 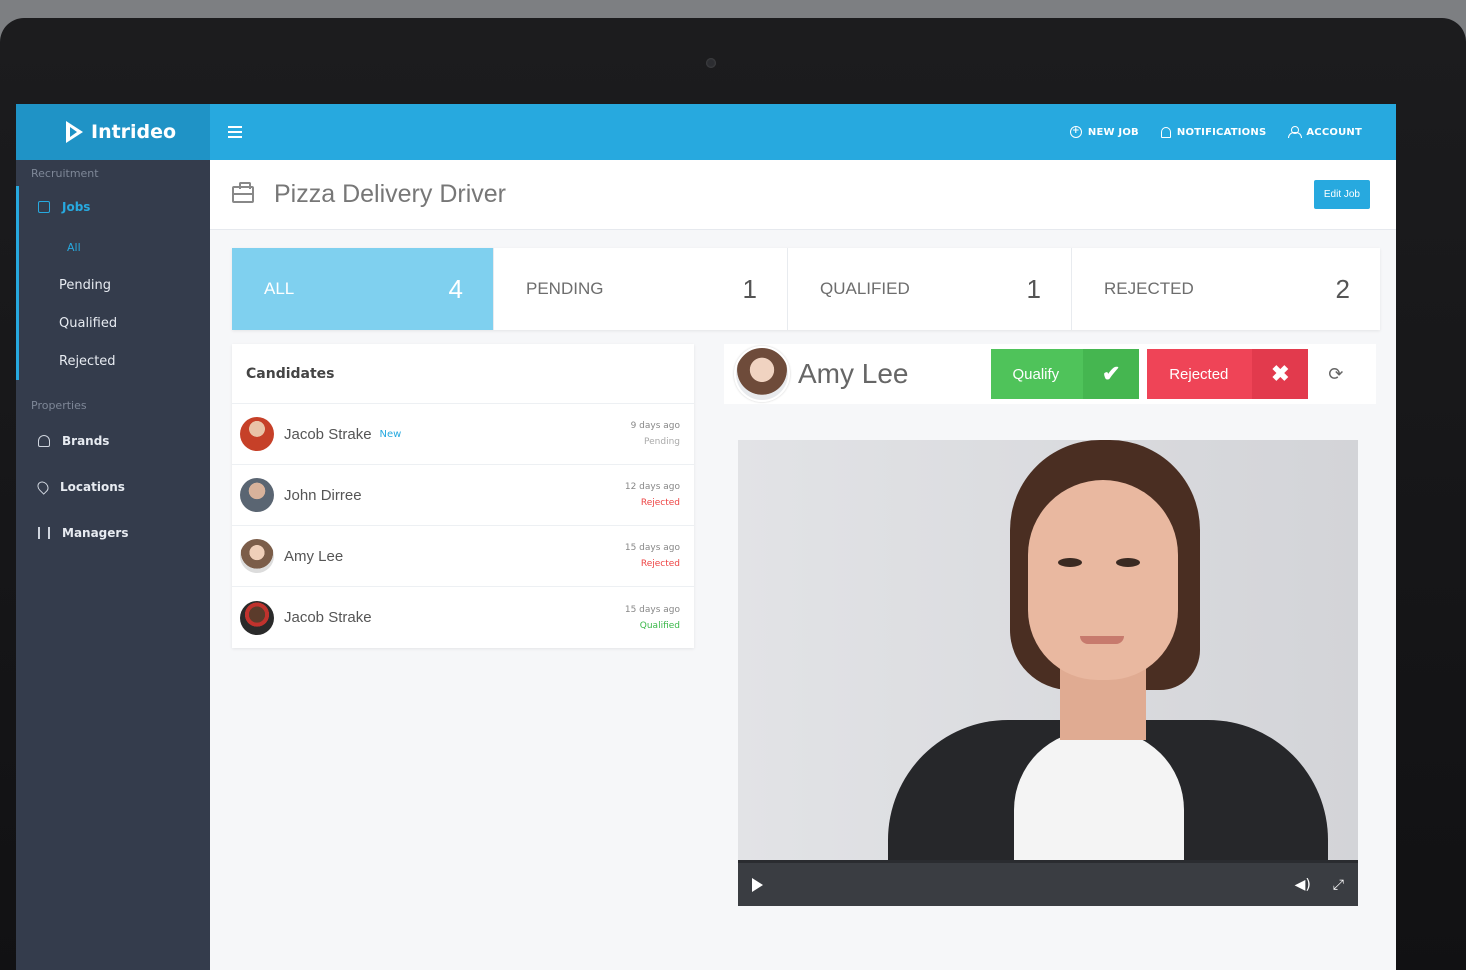 What do you see at coordinates (652, 487) in the screenshot?
I see `candidate-date: 12 days ago` at bounding box center [652, 487].